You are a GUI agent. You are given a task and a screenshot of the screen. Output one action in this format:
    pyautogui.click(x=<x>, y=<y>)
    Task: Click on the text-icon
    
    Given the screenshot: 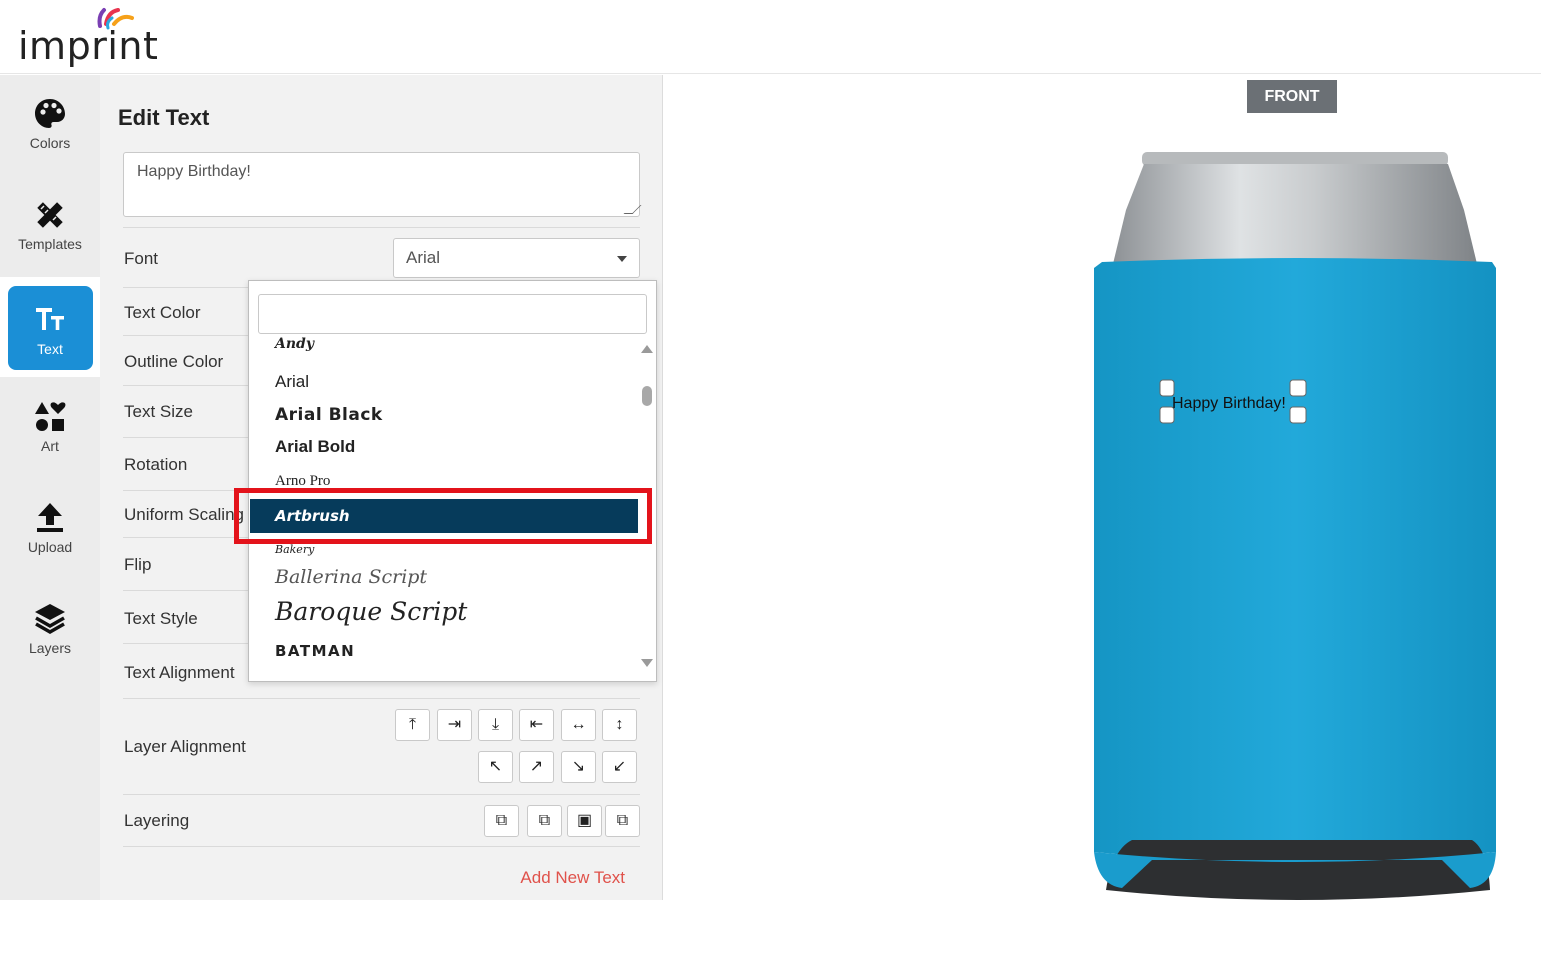 What is the action you would take?
    pyautogui.click(x=50, y=319)
    